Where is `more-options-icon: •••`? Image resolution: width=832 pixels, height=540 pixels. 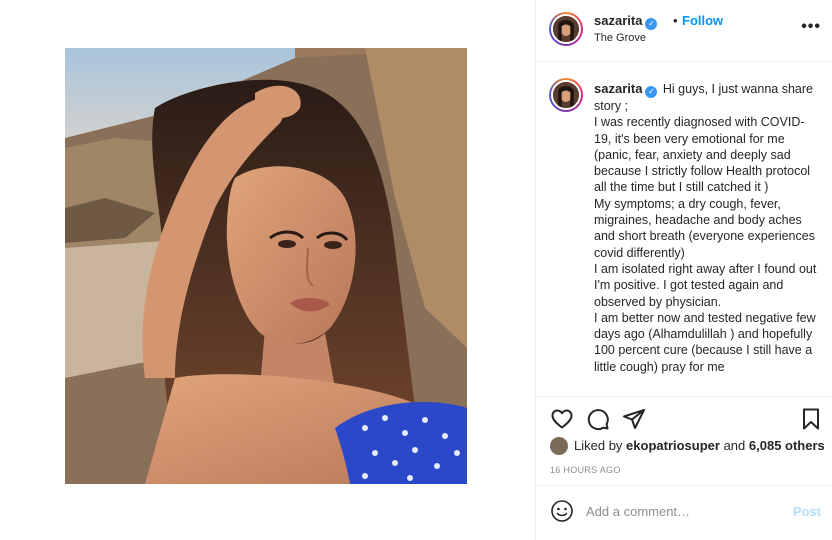
more-options-icon: ••• is located at coordinates (811, 27).